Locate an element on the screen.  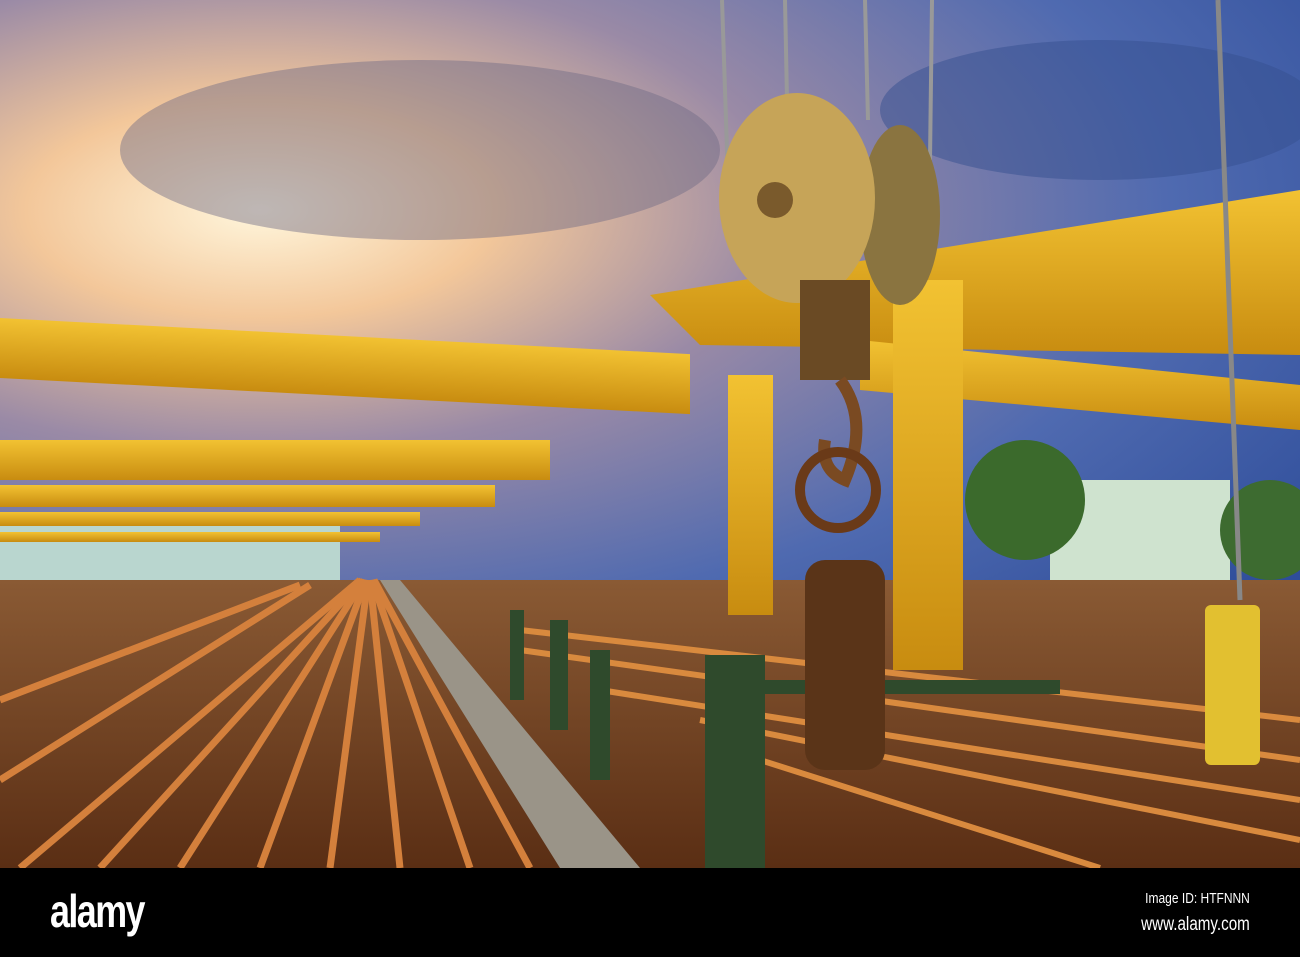
tree is located at coordinates (1025, 500).